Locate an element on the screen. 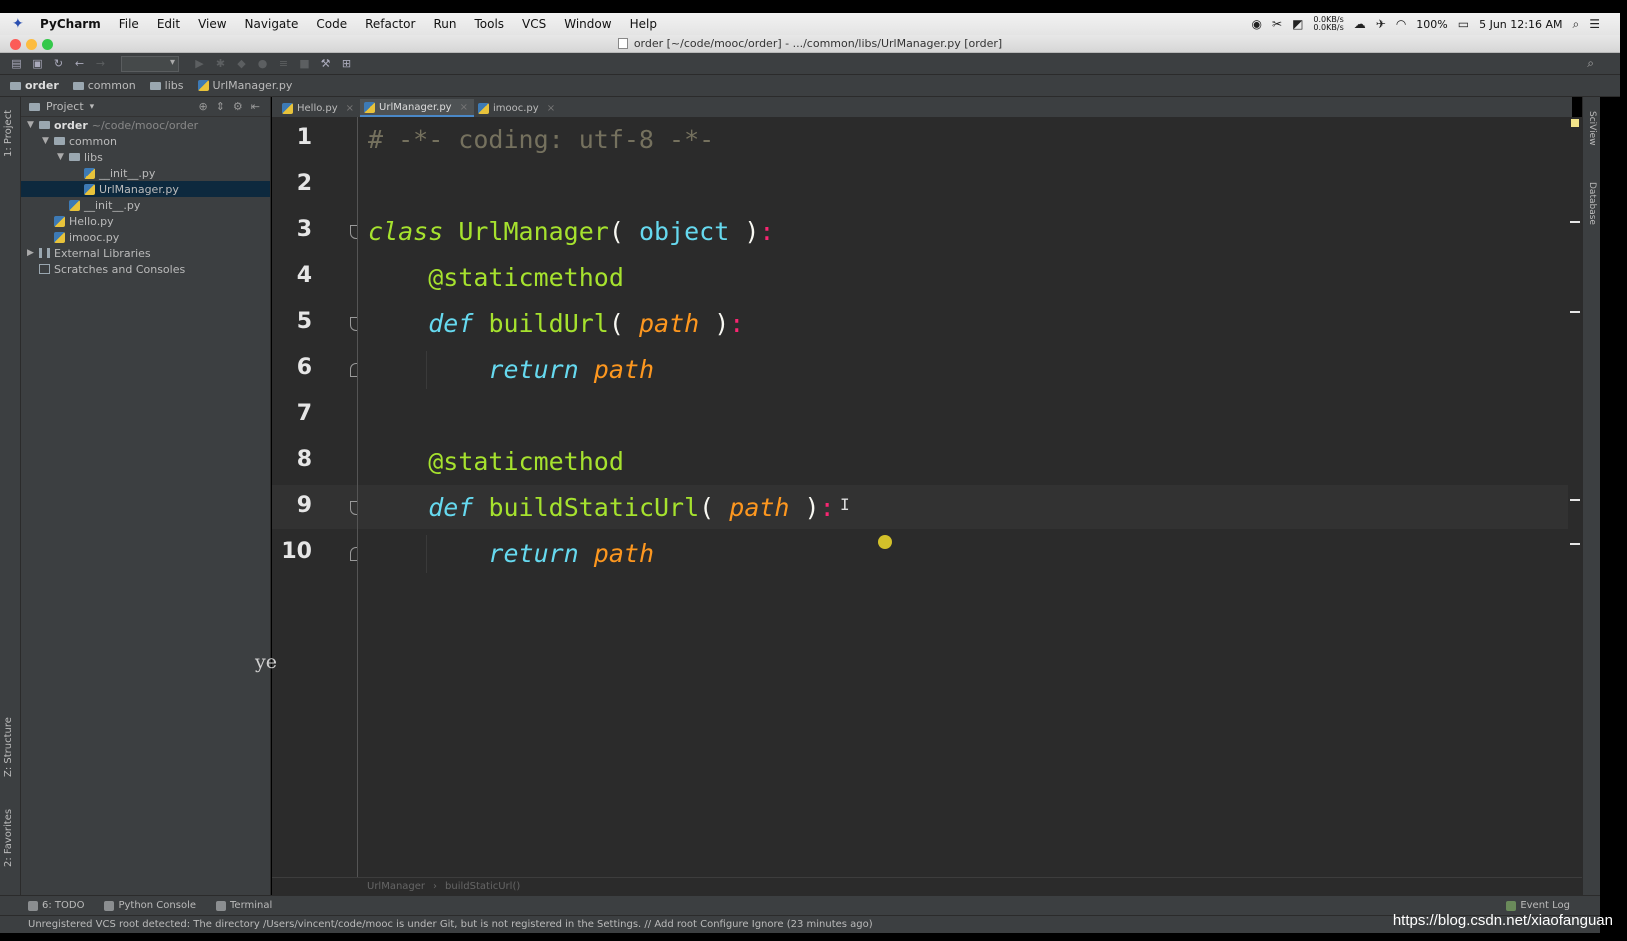 This screenshot has height=941, width=1627. line-number: 8 is located at coordinates (292, 459).